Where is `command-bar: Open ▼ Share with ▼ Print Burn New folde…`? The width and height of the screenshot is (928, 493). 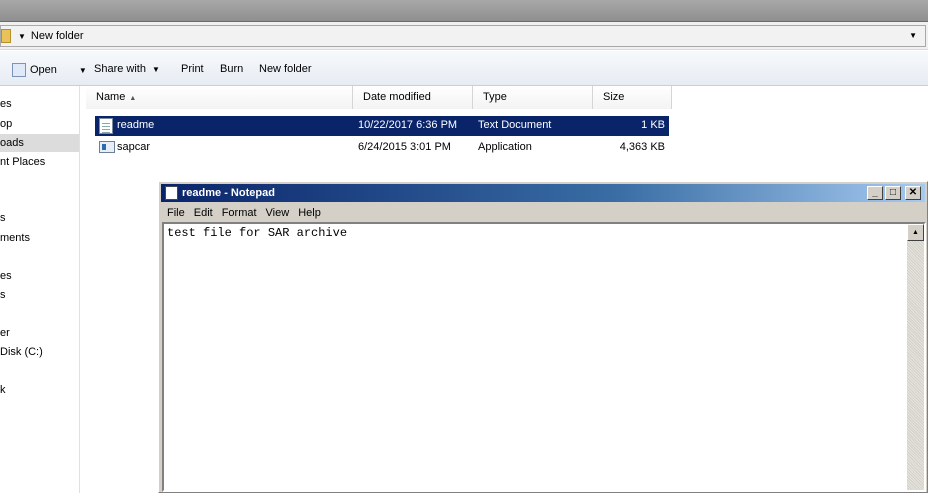
command-bar: Open ▼ Share with ▼ Print Burn New folde… is located at coordinates (464, 68).